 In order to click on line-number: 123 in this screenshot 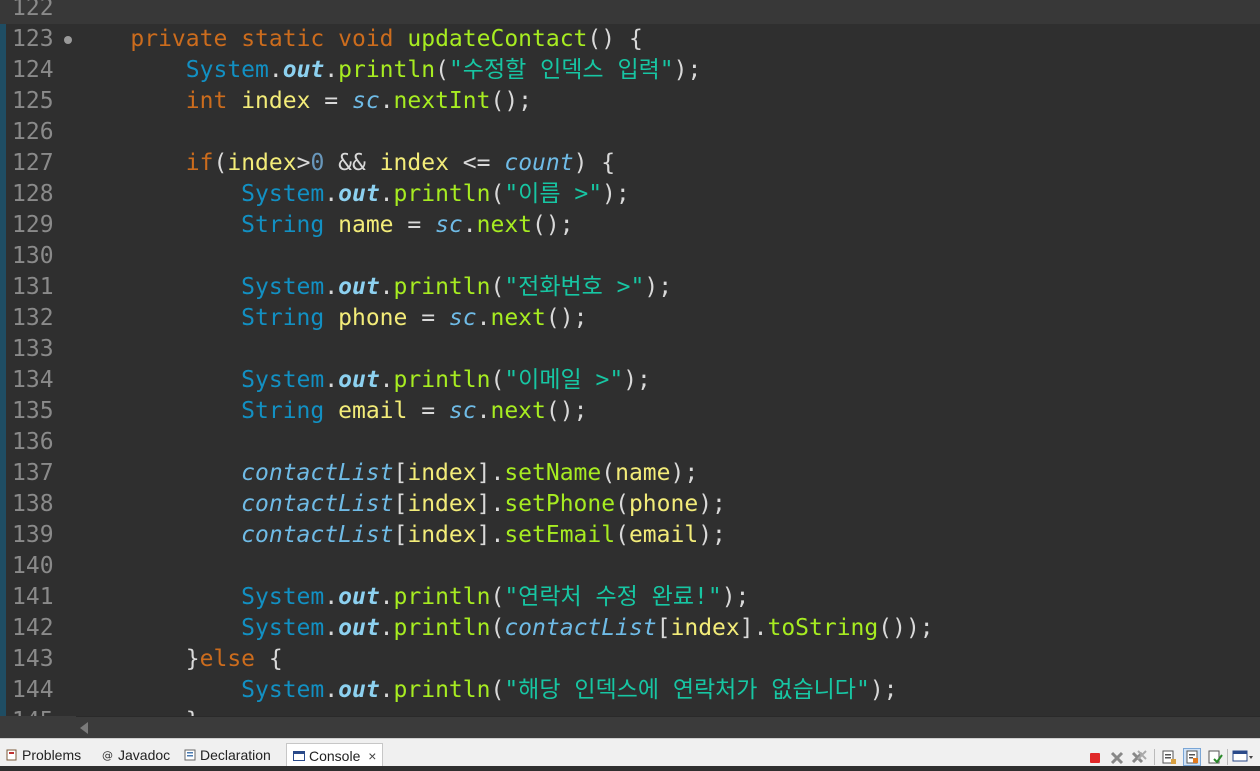, I will do `click(33, 39)`.